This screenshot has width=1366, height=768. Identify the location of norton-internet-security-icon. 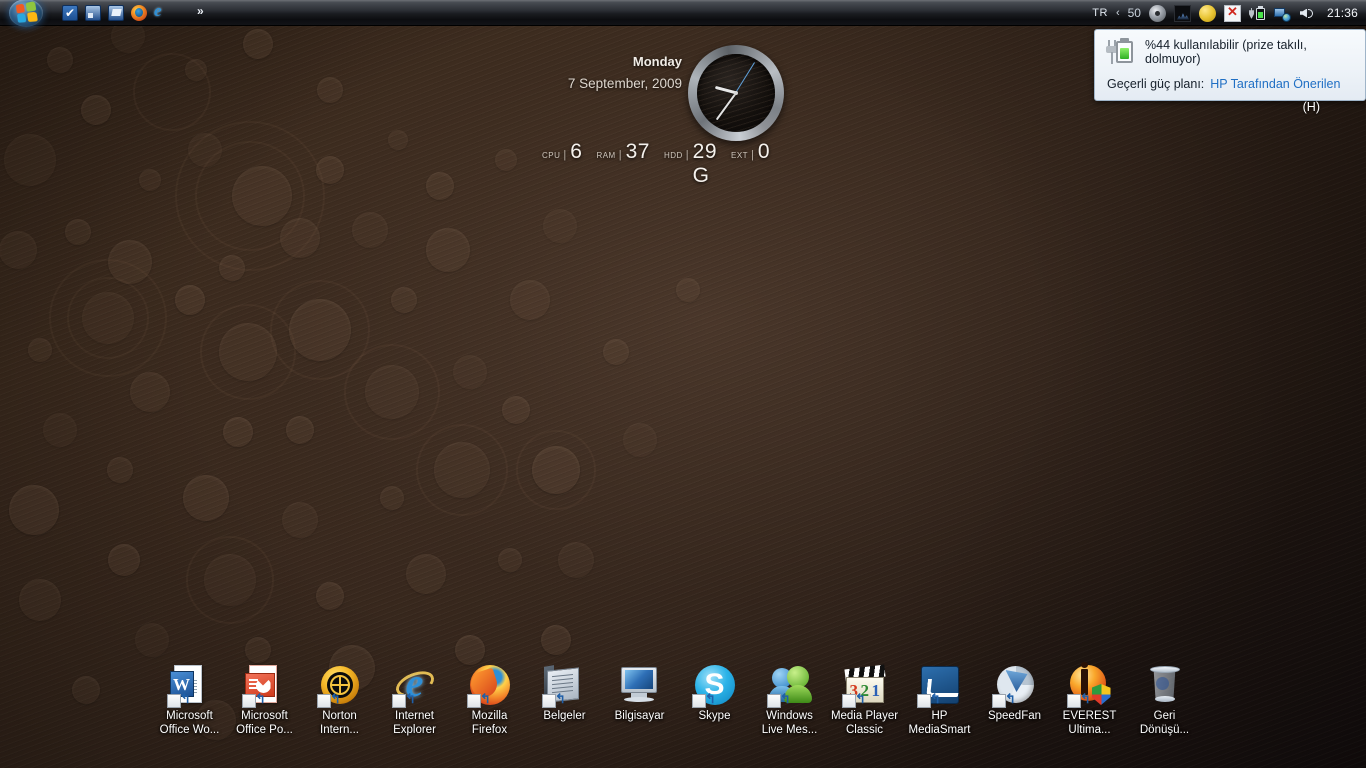
(339, 685).